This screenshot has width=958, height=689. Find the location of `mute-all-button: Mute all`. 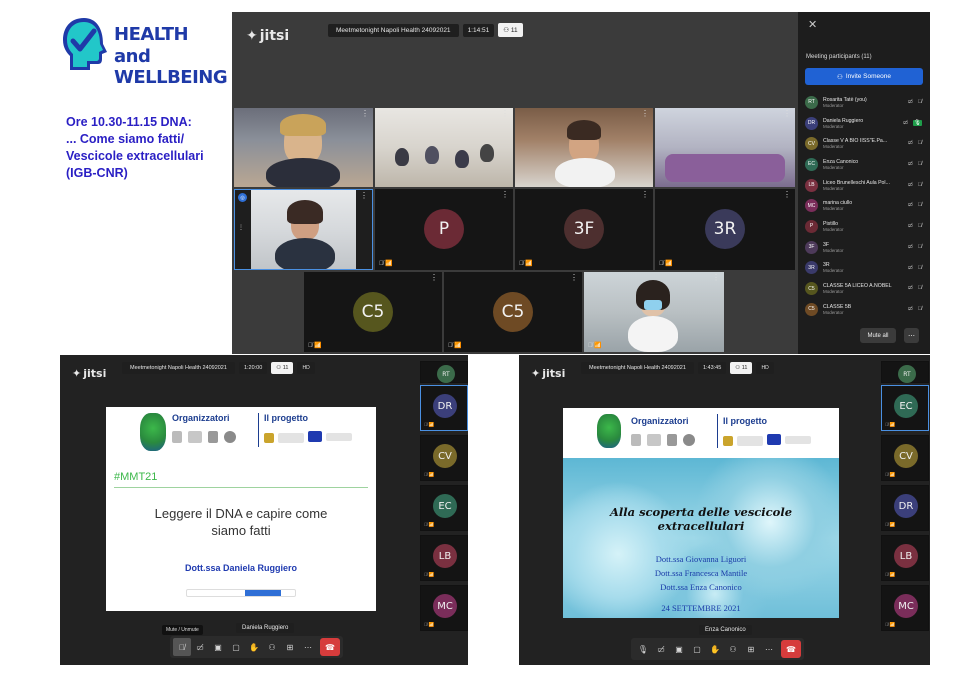

mute-all-button: Mute all is located at coordinates (878, 335).